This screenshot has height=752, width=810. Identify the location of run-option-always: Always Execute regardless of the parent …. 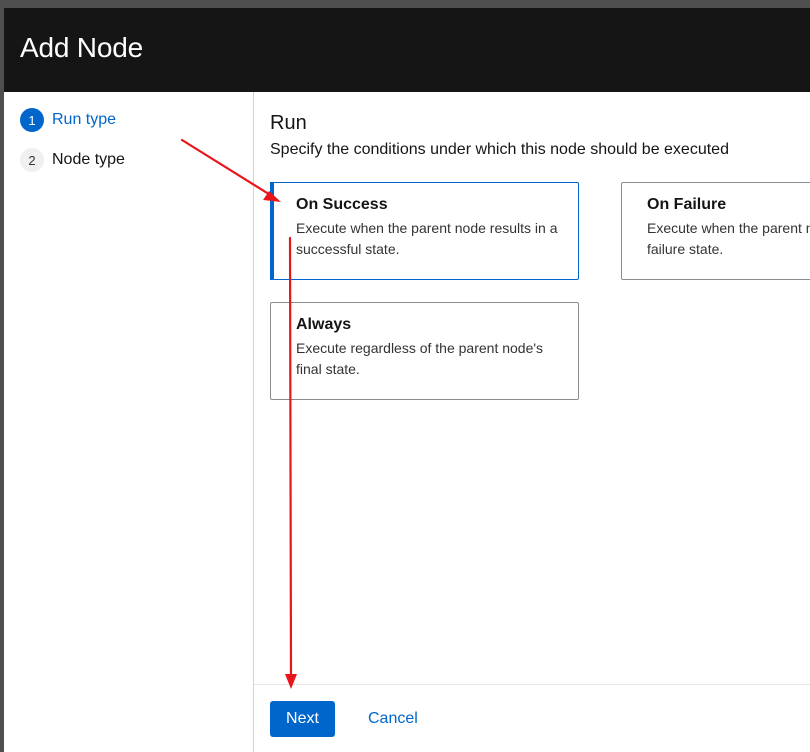
(424, 351).